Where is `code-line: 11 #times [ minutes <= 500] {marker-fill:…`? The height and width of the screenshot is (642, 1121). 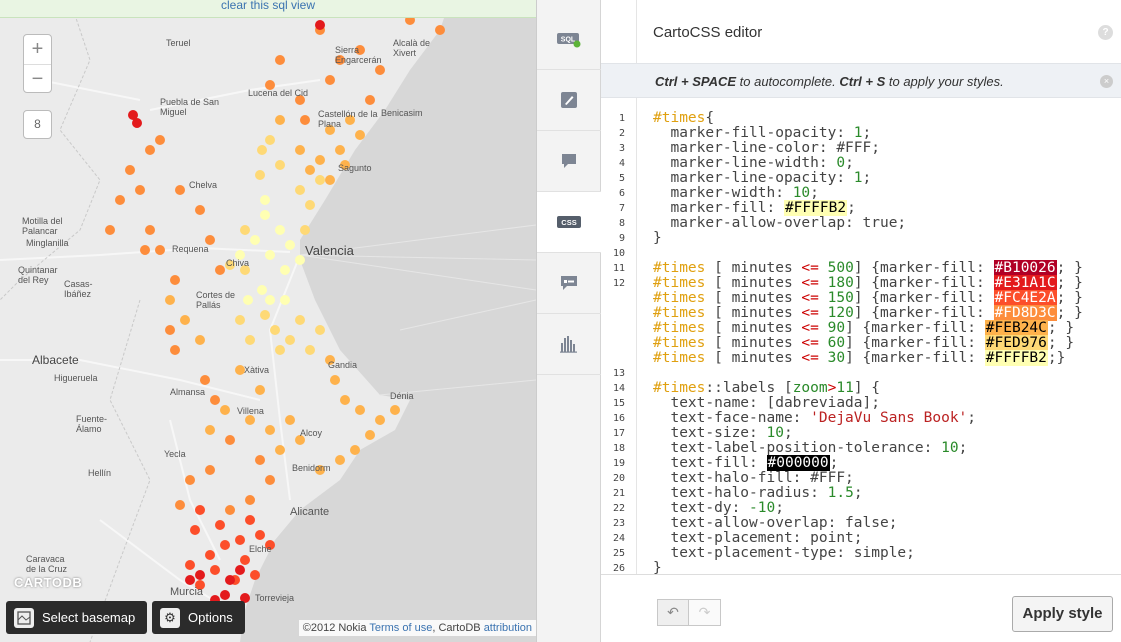
code-line: 11 #times [ minutes <= 500] {marker-fill:… is located at coordinates (861, 268).